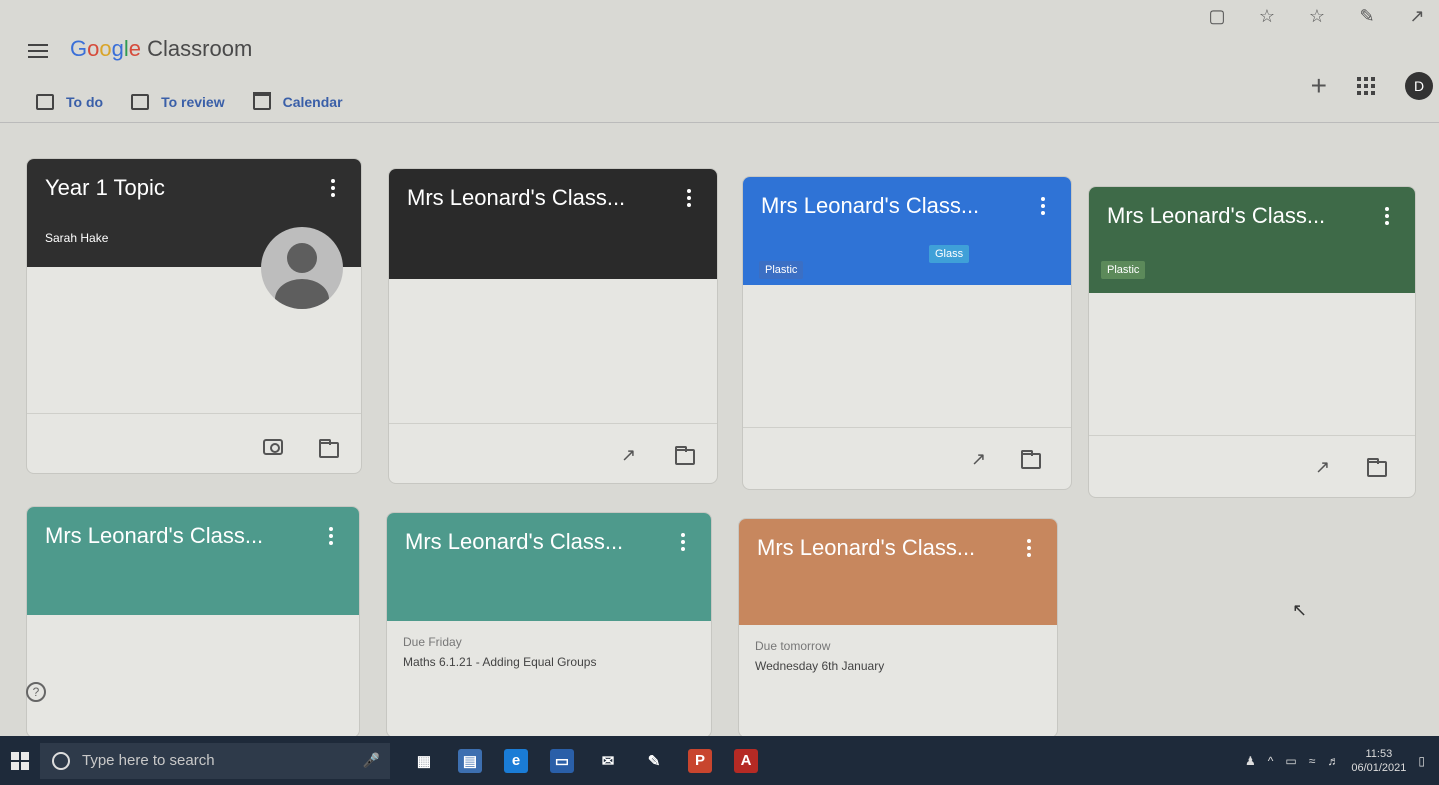 The image size is (1439, 785). Describe the element at coordinates (1417, 16) in the screenshot. I see `share-icon: ↗` at that location.